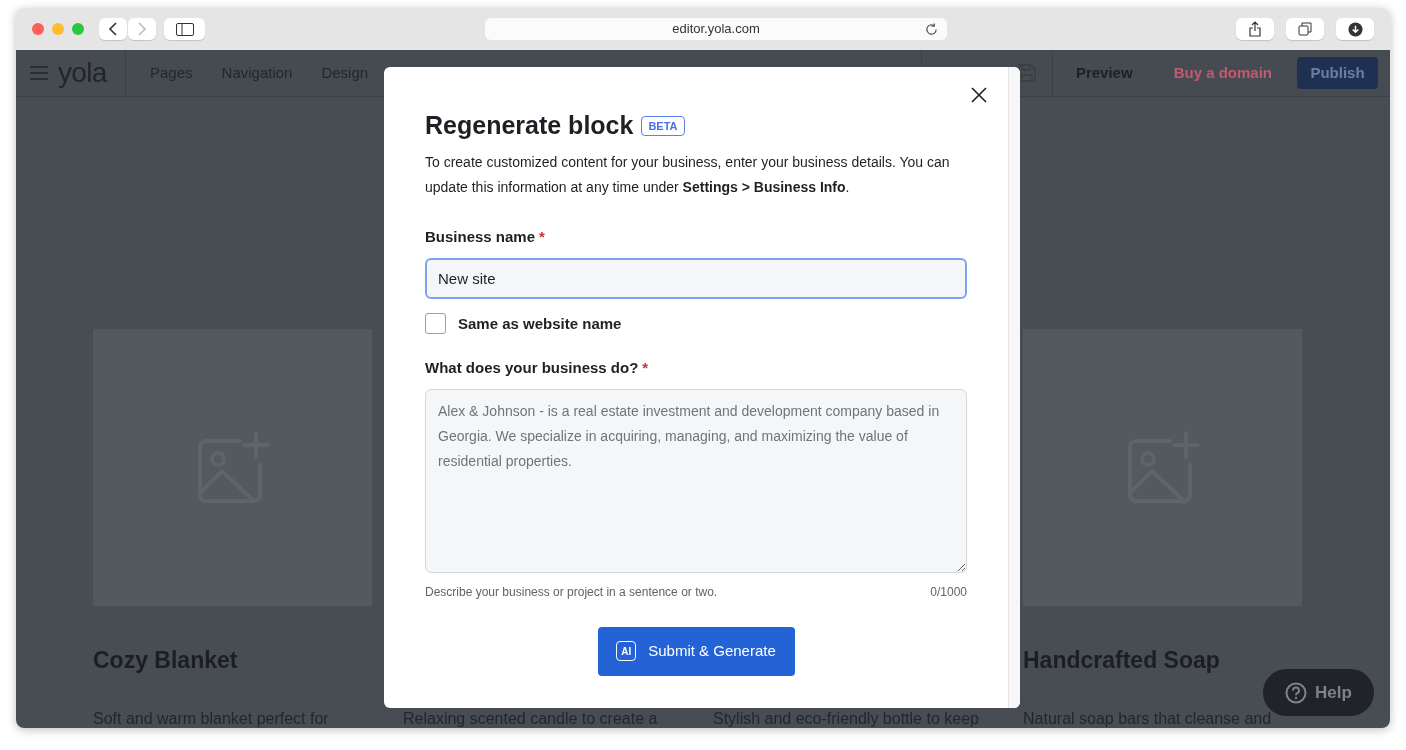  What do you see at coordinates (78, 29) in the screenshot?
I see `maximize-window-icon` at bounding box center [78, 29].